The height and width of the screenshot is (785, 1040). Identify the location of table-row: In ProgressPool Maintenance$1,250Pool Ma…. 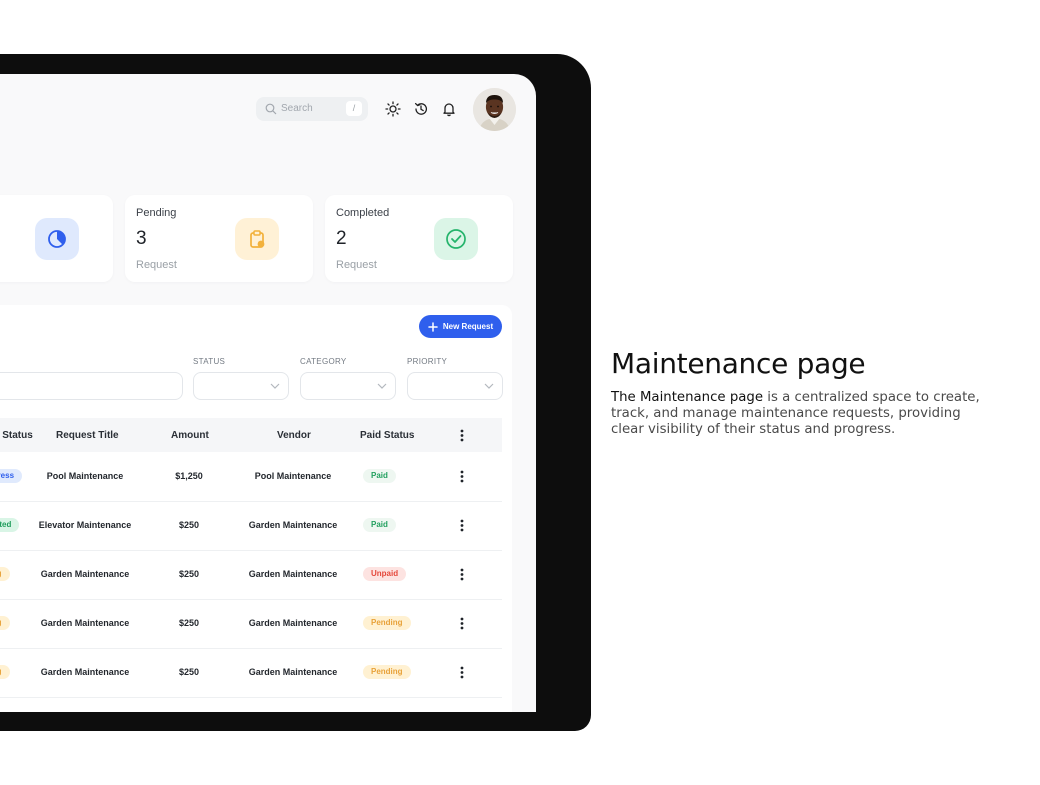
(251, 477).